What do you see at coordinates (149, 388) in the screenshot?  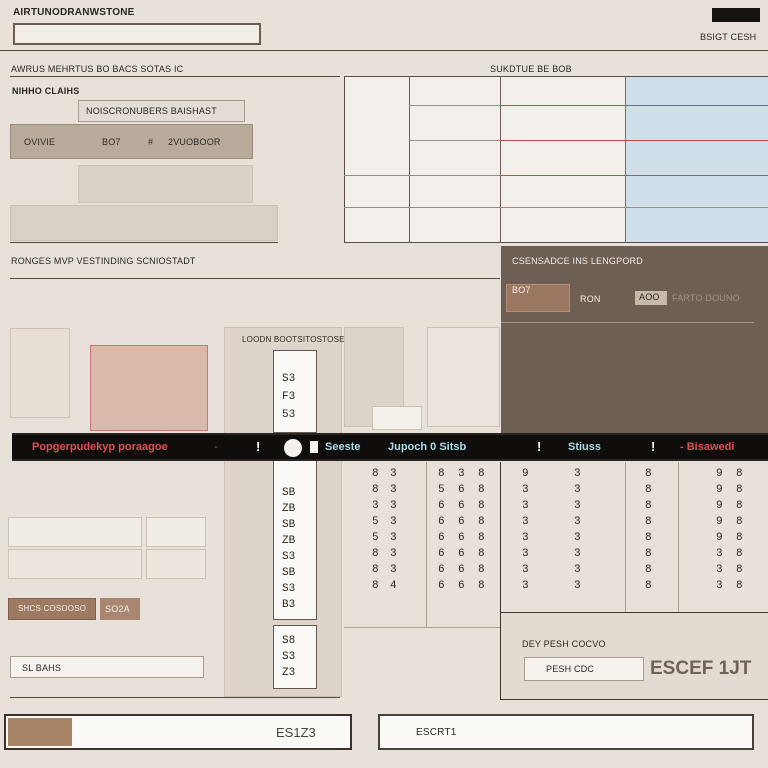 I see `ghost-image-red` at bounding box center [149, 388].